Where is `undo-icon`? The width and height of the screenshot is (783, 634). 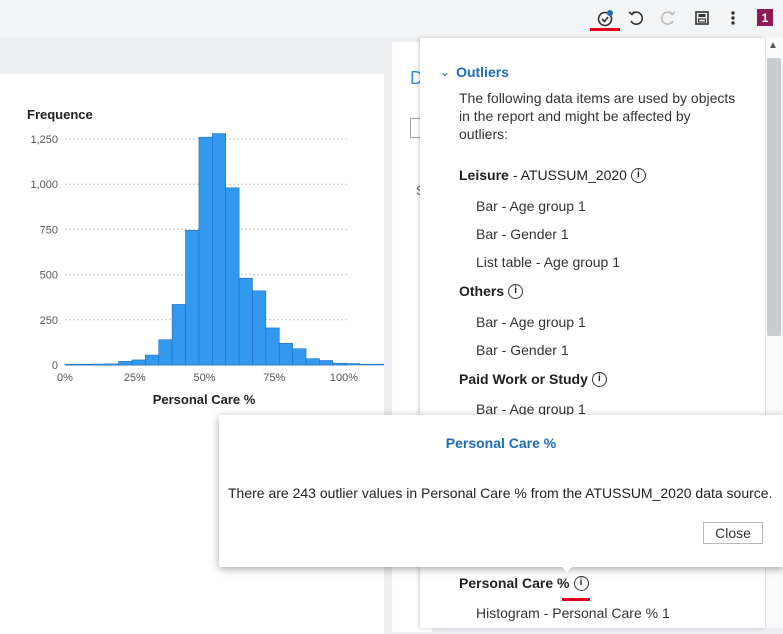
undo-icon is located at coordinates (636, 18).